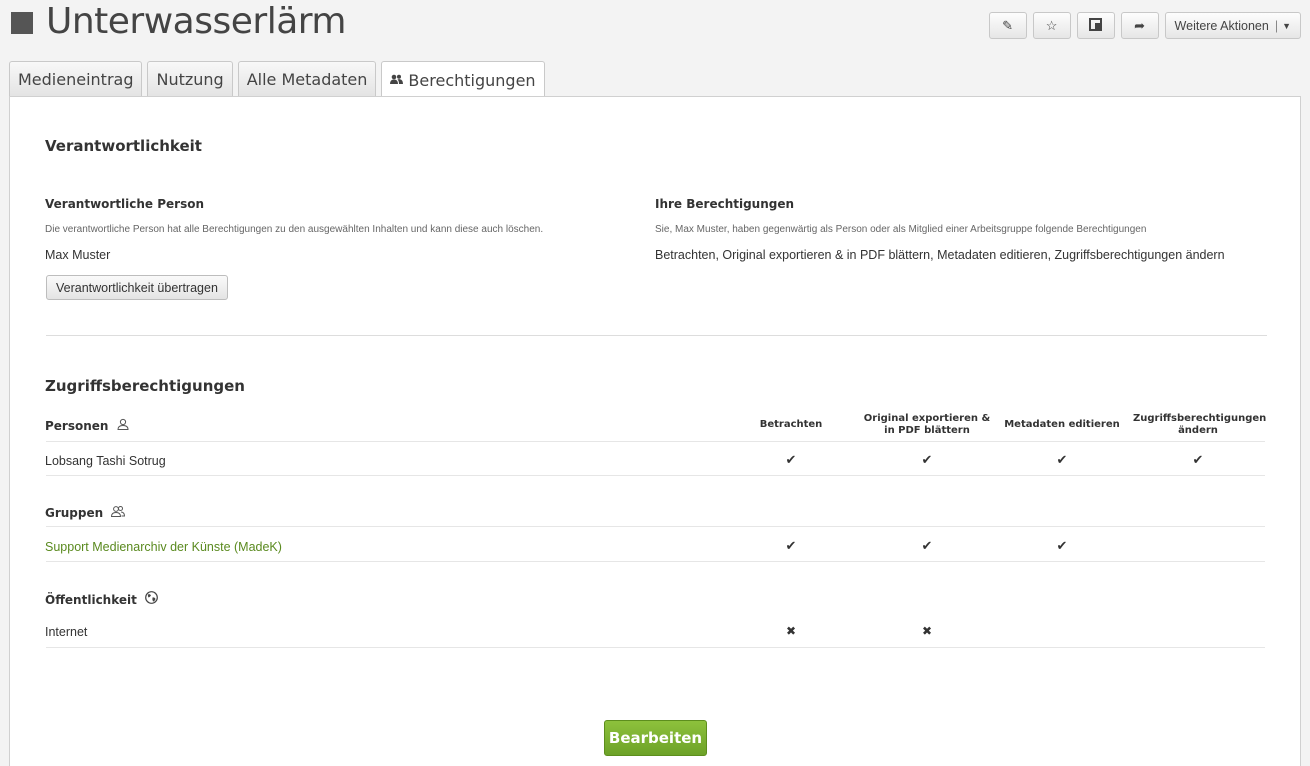 This screenshot has width=1310, height=766. I want to click on person-icon, so click(123, 425).